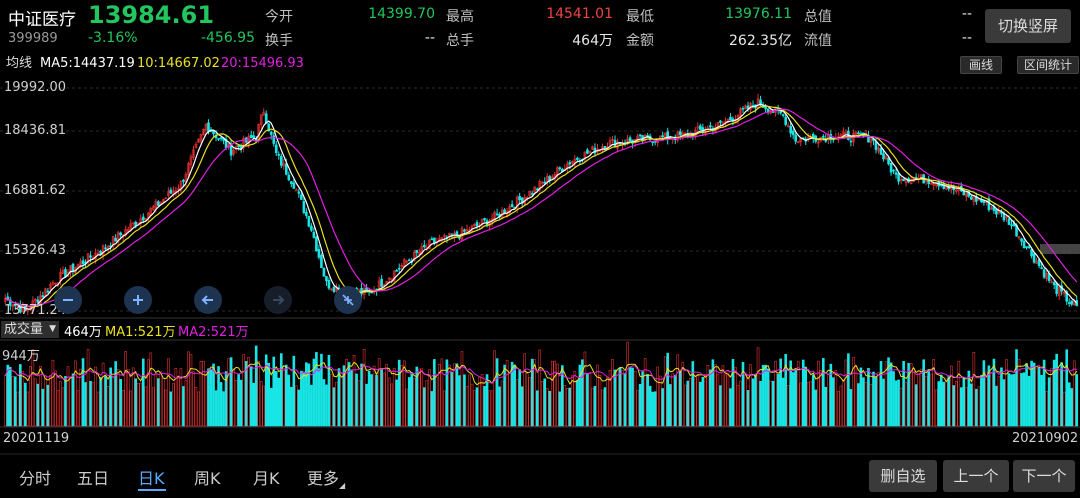 This screenshot has width=1080, height=498. Describe the element at coordinates (208, 300) in the screenshot. I see `scroll-left-button` at that location.